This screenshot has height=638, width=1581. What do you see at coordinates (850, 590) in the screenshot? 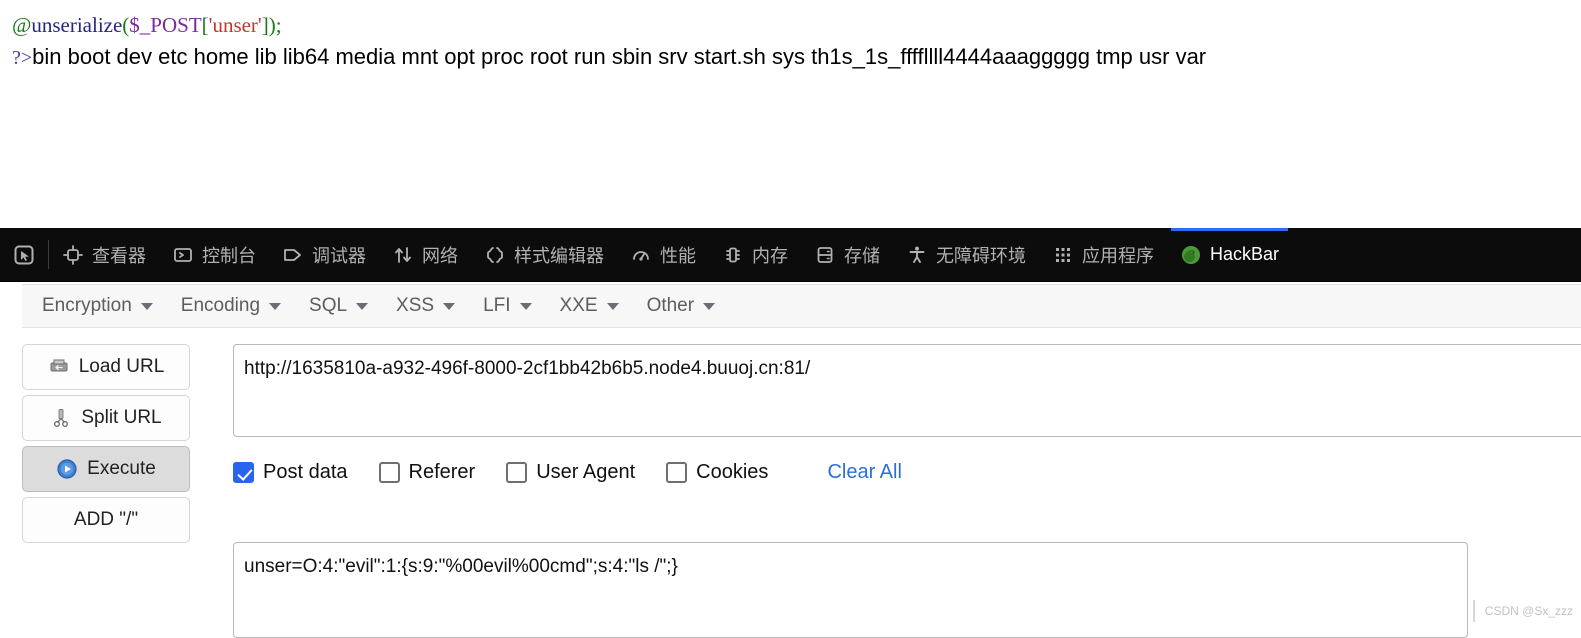
I see `post-data-input` at bounding box center [850, 590].